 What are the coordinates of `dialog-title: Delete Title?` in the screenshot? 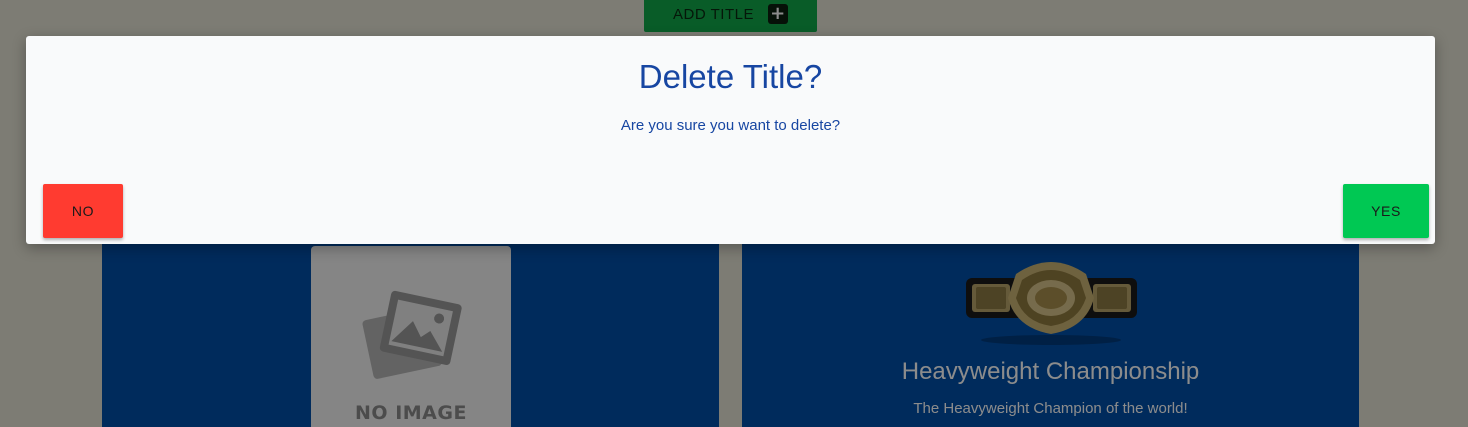 It's located at (730, 76).